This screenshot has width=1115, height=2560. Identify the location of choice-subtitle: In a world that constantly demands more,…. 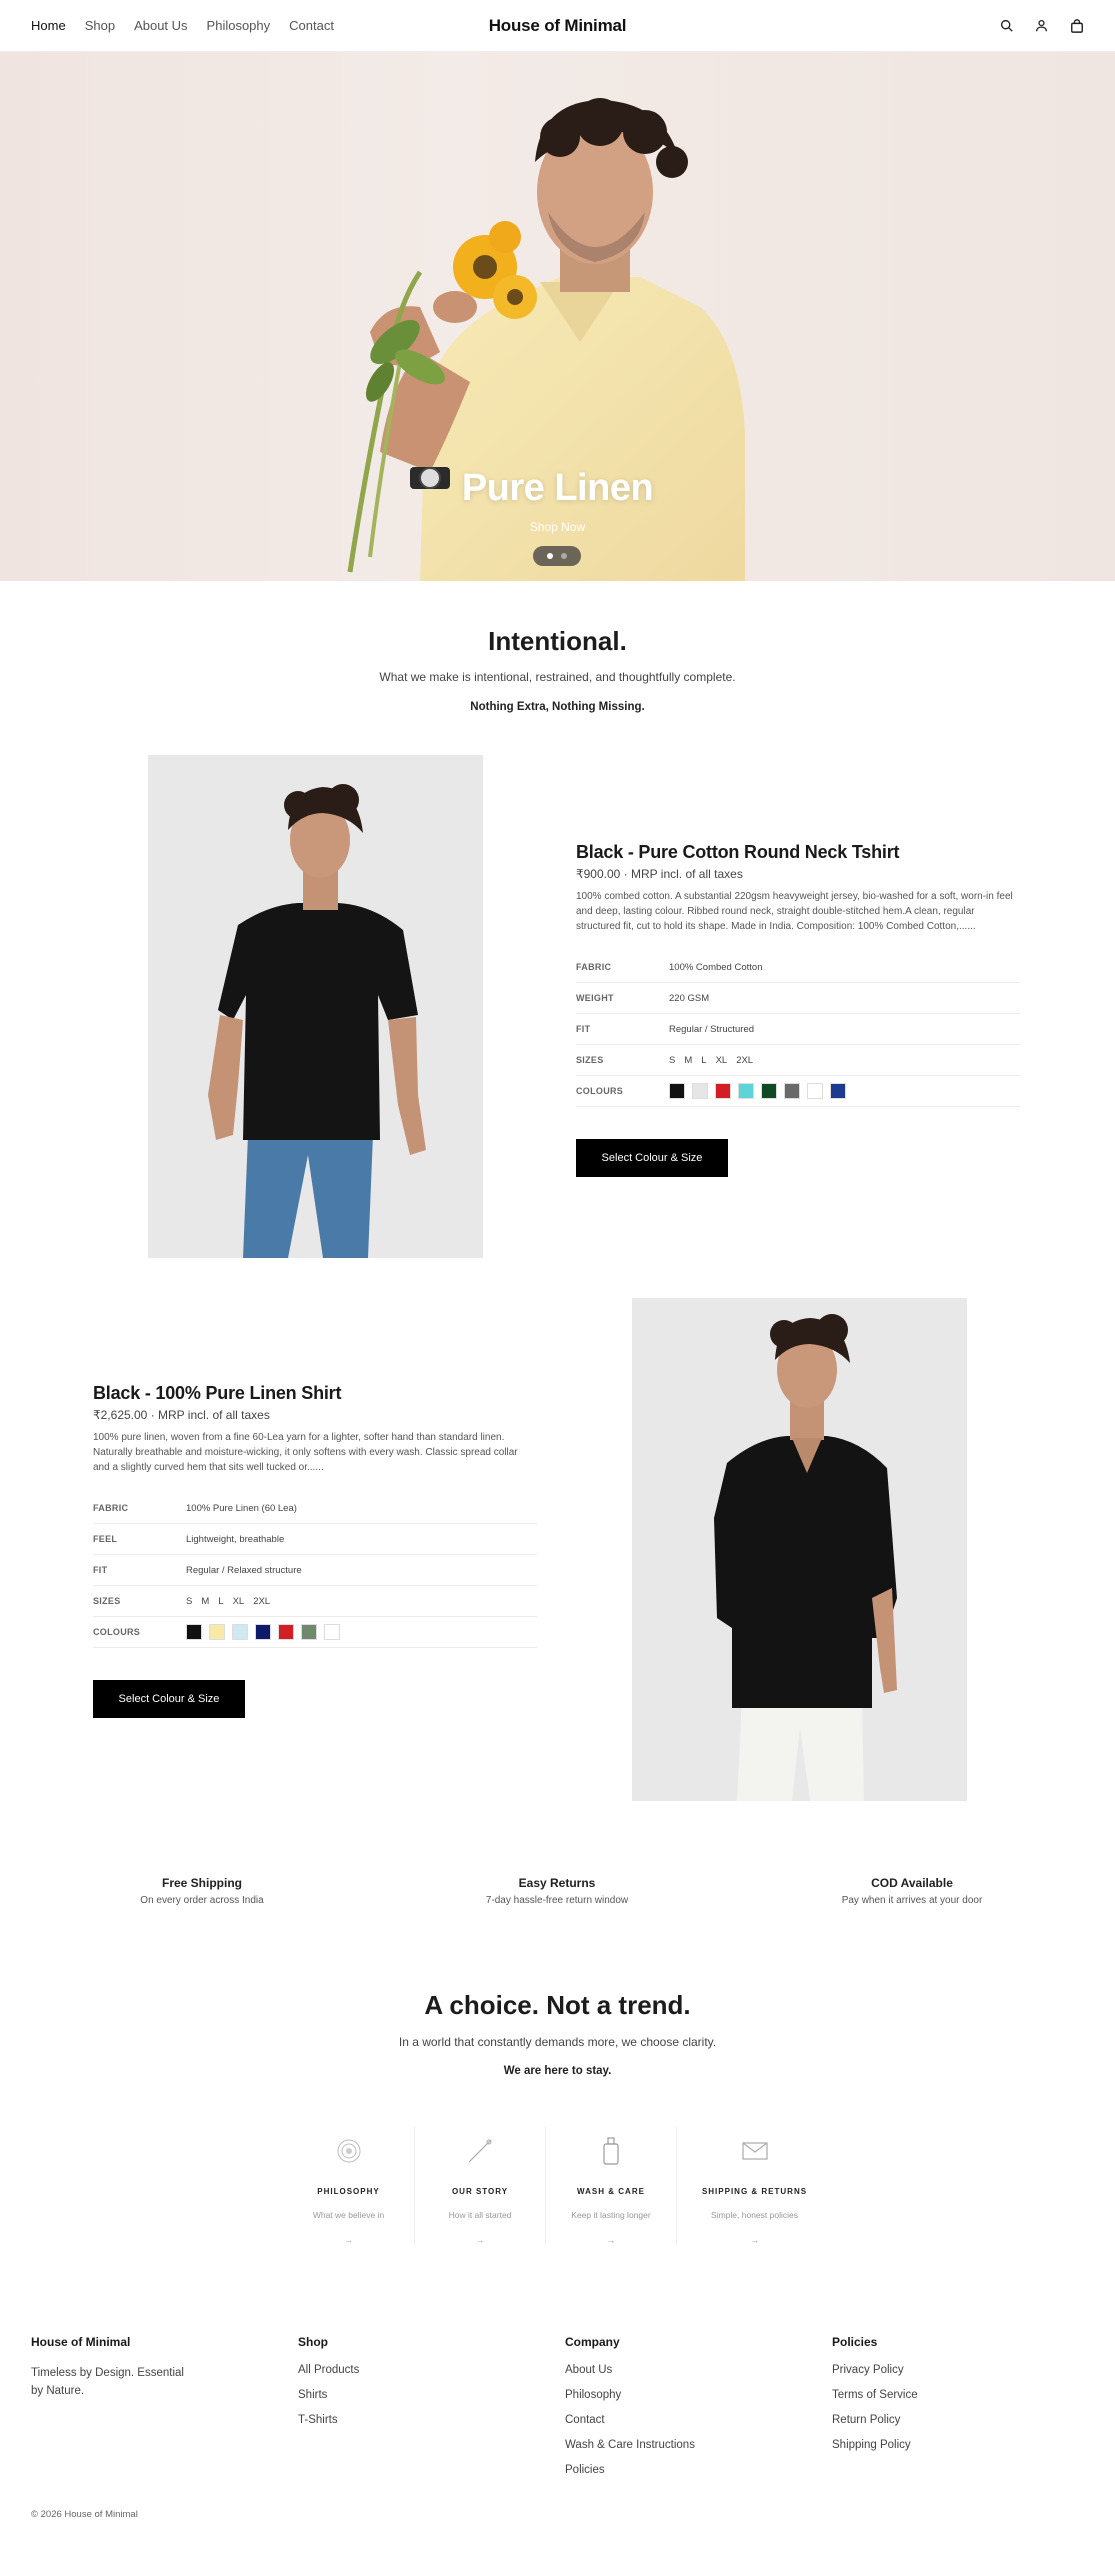
(557, 2042).